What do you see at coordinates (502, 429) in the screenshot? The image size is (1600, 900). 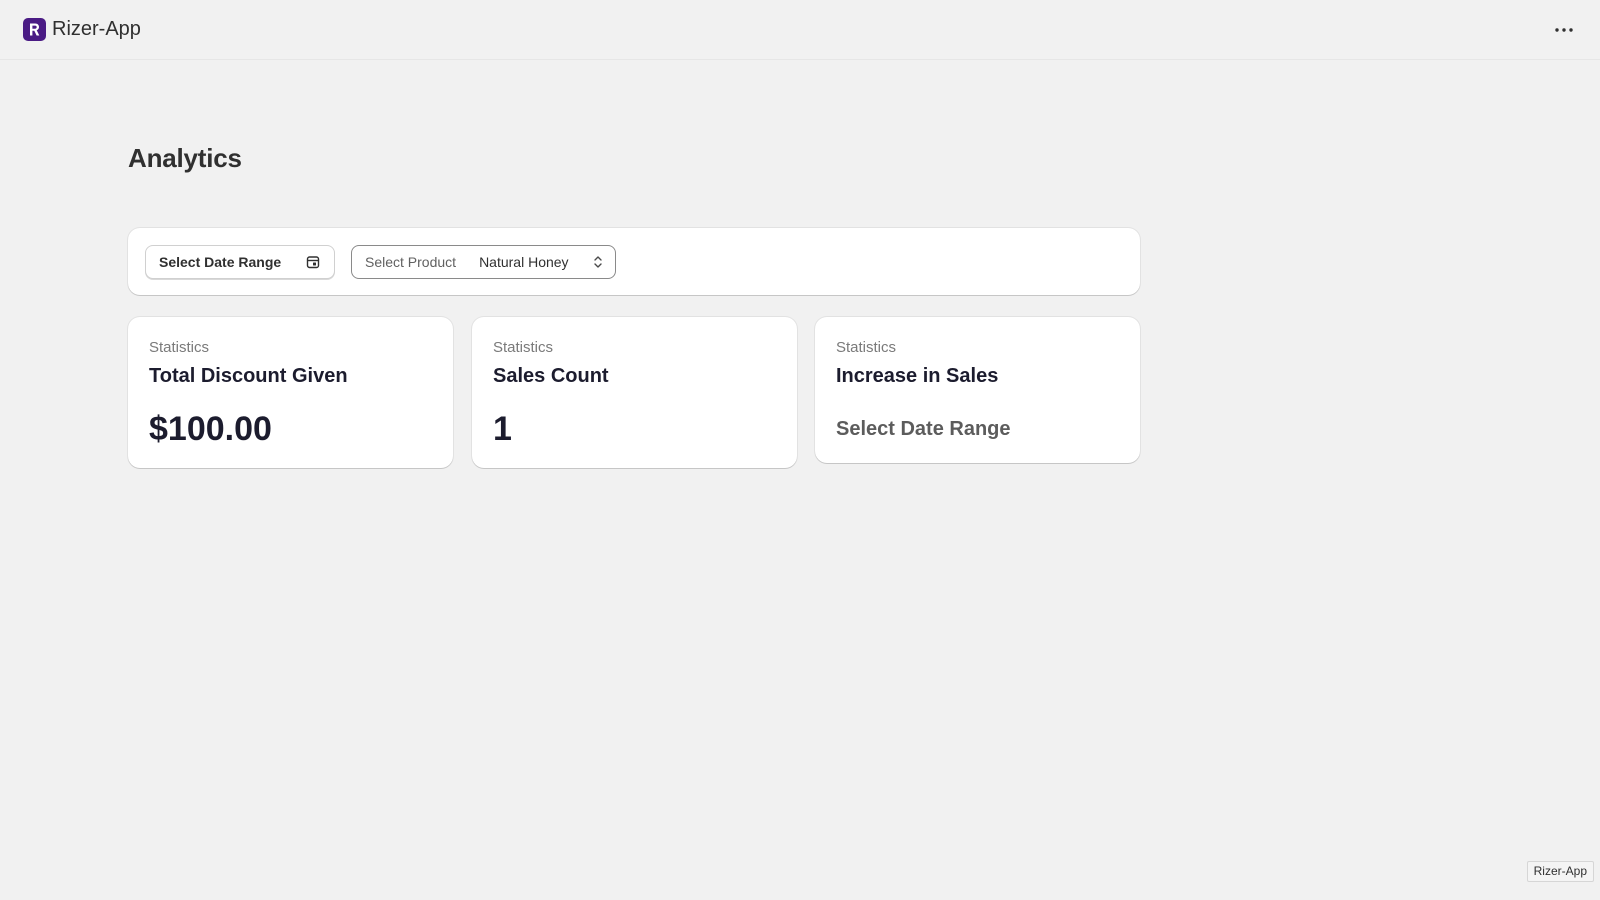 I see `stat-value: 1` at bounding box center [502, 429].